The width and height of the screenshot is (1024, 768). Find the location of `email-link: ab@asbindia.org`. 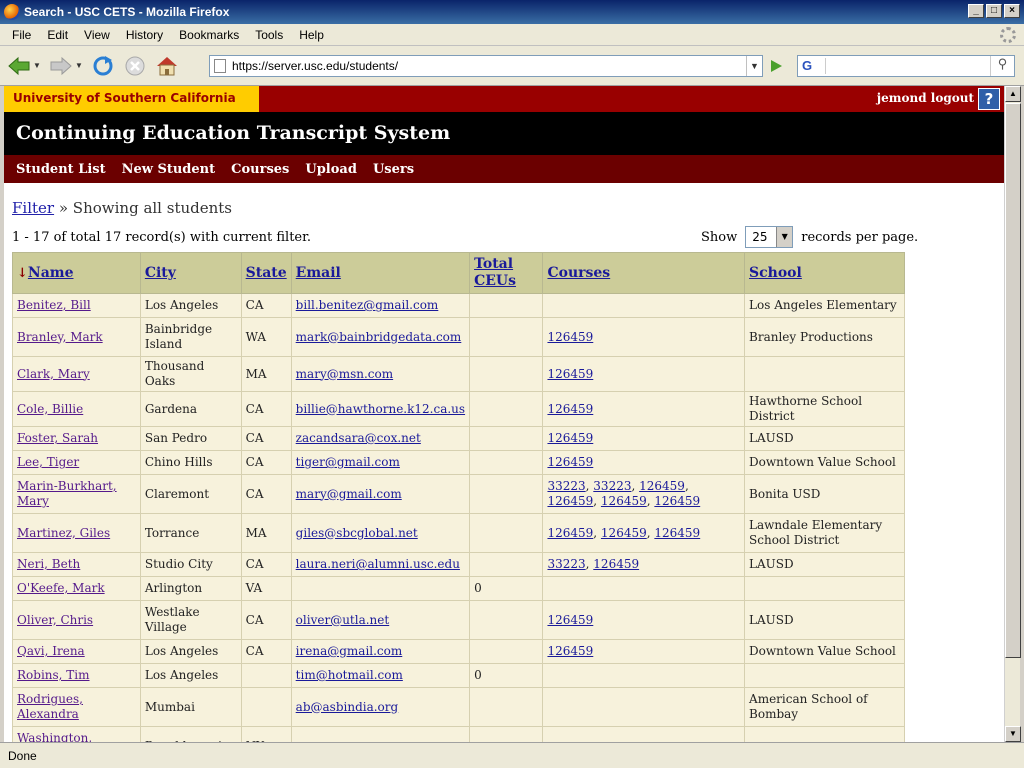

email-link: ab@asbindia.org is located at coordinates (347, 707).